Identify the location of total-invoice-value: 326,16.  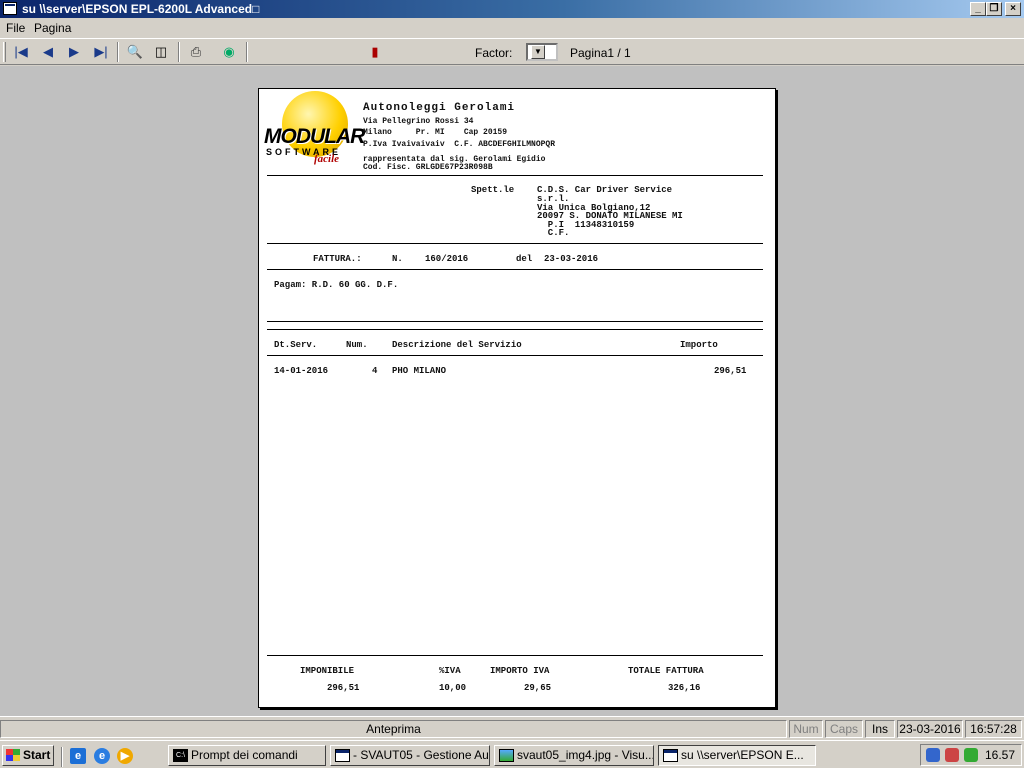
(684, 688).